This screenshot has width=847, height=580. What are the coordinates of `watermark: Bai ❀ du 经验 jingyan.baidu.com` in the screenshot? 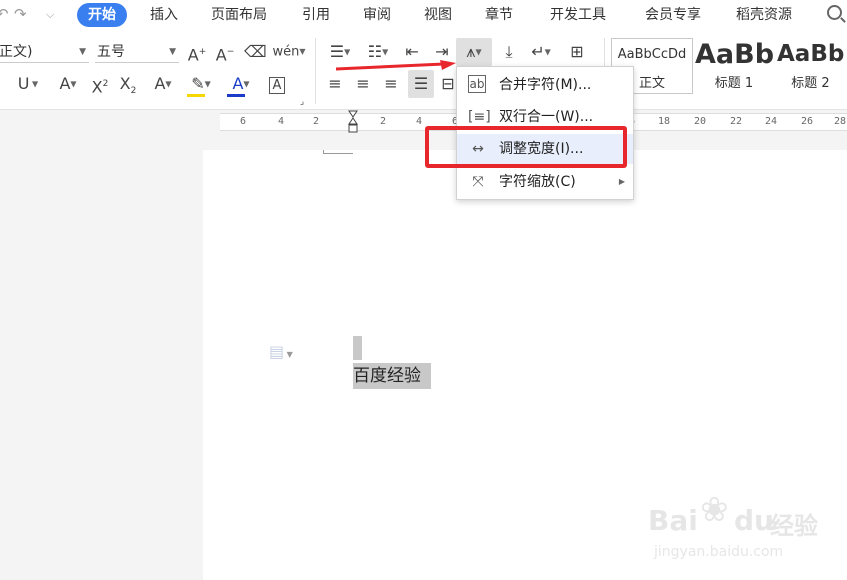 It's located at (743, 530).